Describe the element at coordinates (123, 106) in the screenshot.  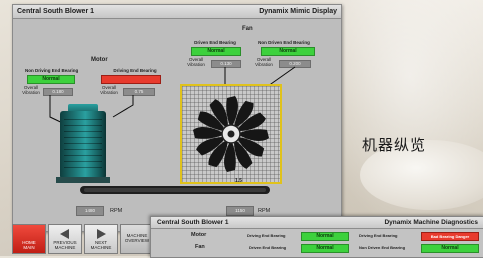
I see `motor-de-connector` at that location.